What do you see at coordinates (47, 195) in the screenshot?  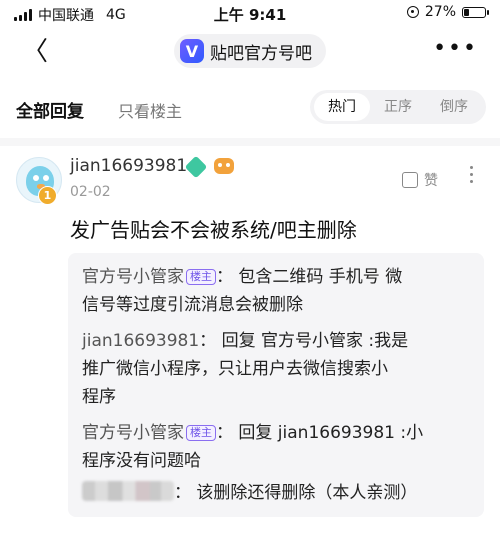 I see `level-badge: 1` at bounding box center [47, 195].